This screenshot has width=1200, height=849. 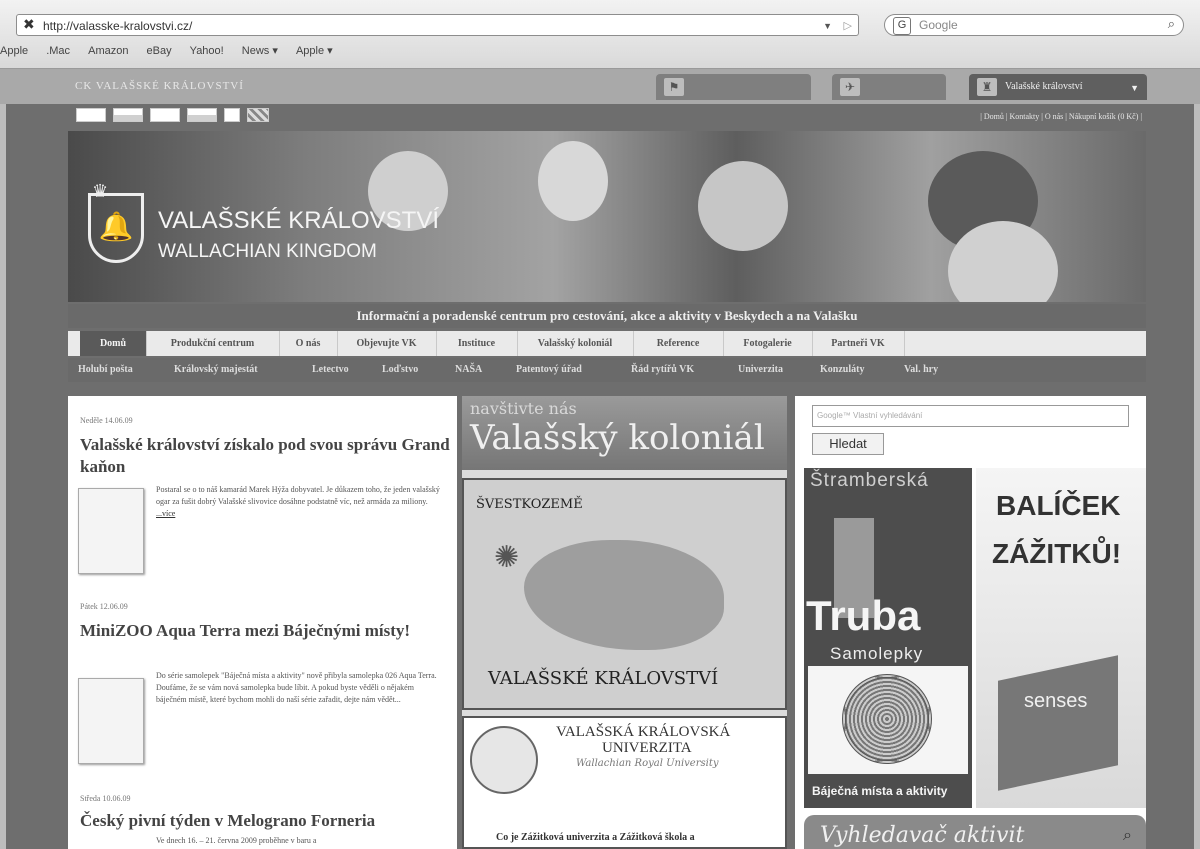 What do you see at coordinates (887, 719) in the screenshot?
I see `sticker-seal` at bounding box center [887, 719].